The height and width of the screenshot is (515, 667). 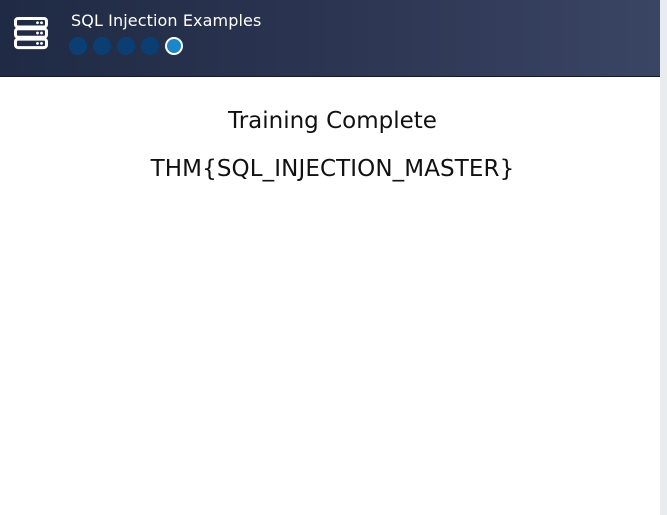 I want to click on progress-steps, so click(x=126, y=46).